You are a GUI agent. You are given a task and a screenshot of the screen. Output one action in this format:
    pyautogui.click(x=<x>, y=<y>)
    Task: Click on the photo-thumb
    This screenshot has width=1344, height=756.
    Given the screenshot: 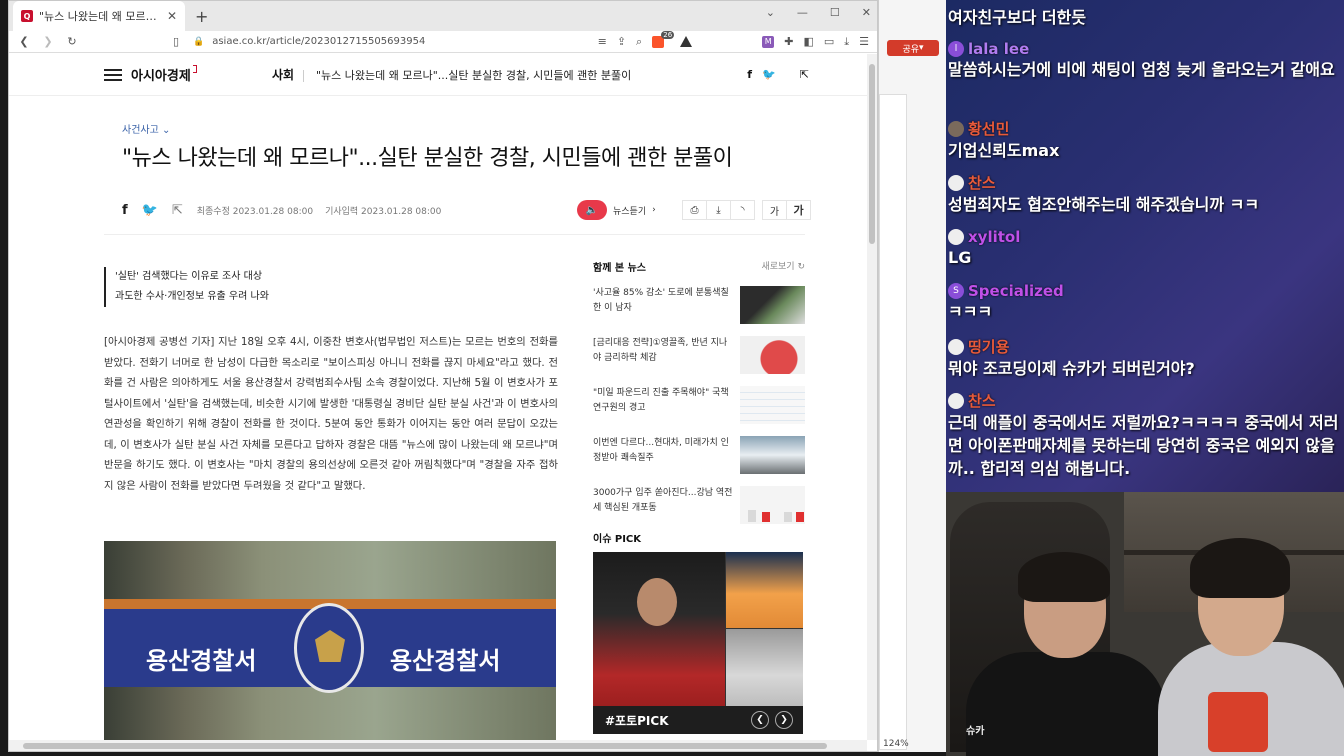 What is the action you would take?
    pyautogui.click(x=764, y=667)
    